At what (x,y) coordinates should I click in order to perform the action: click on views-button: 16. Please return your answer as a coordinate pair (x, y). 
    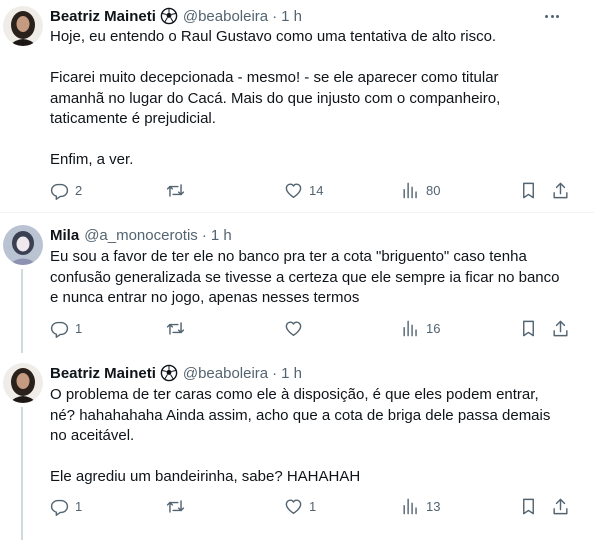
    Looking at the image, I should click on (420, 328).